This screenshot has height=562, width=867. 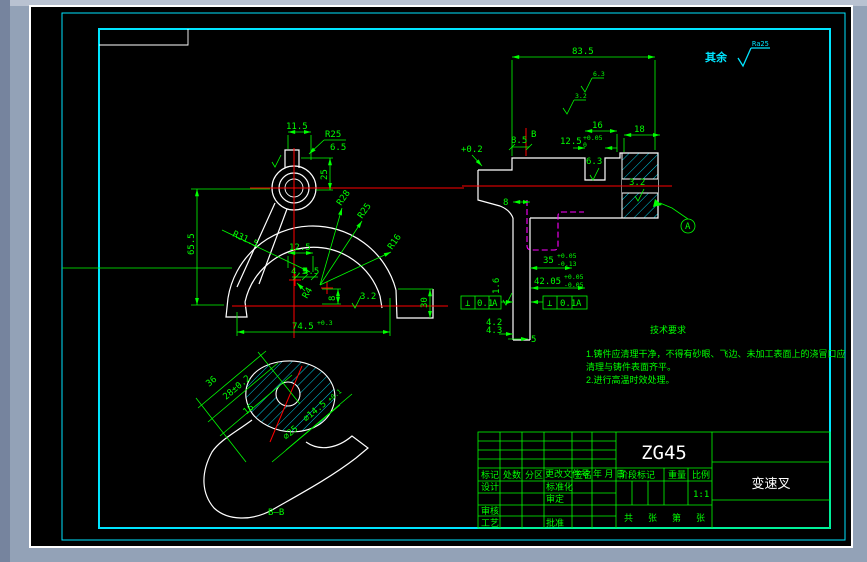 I want to click on rev-col-zone: 分区, so click(x=534, y=475).